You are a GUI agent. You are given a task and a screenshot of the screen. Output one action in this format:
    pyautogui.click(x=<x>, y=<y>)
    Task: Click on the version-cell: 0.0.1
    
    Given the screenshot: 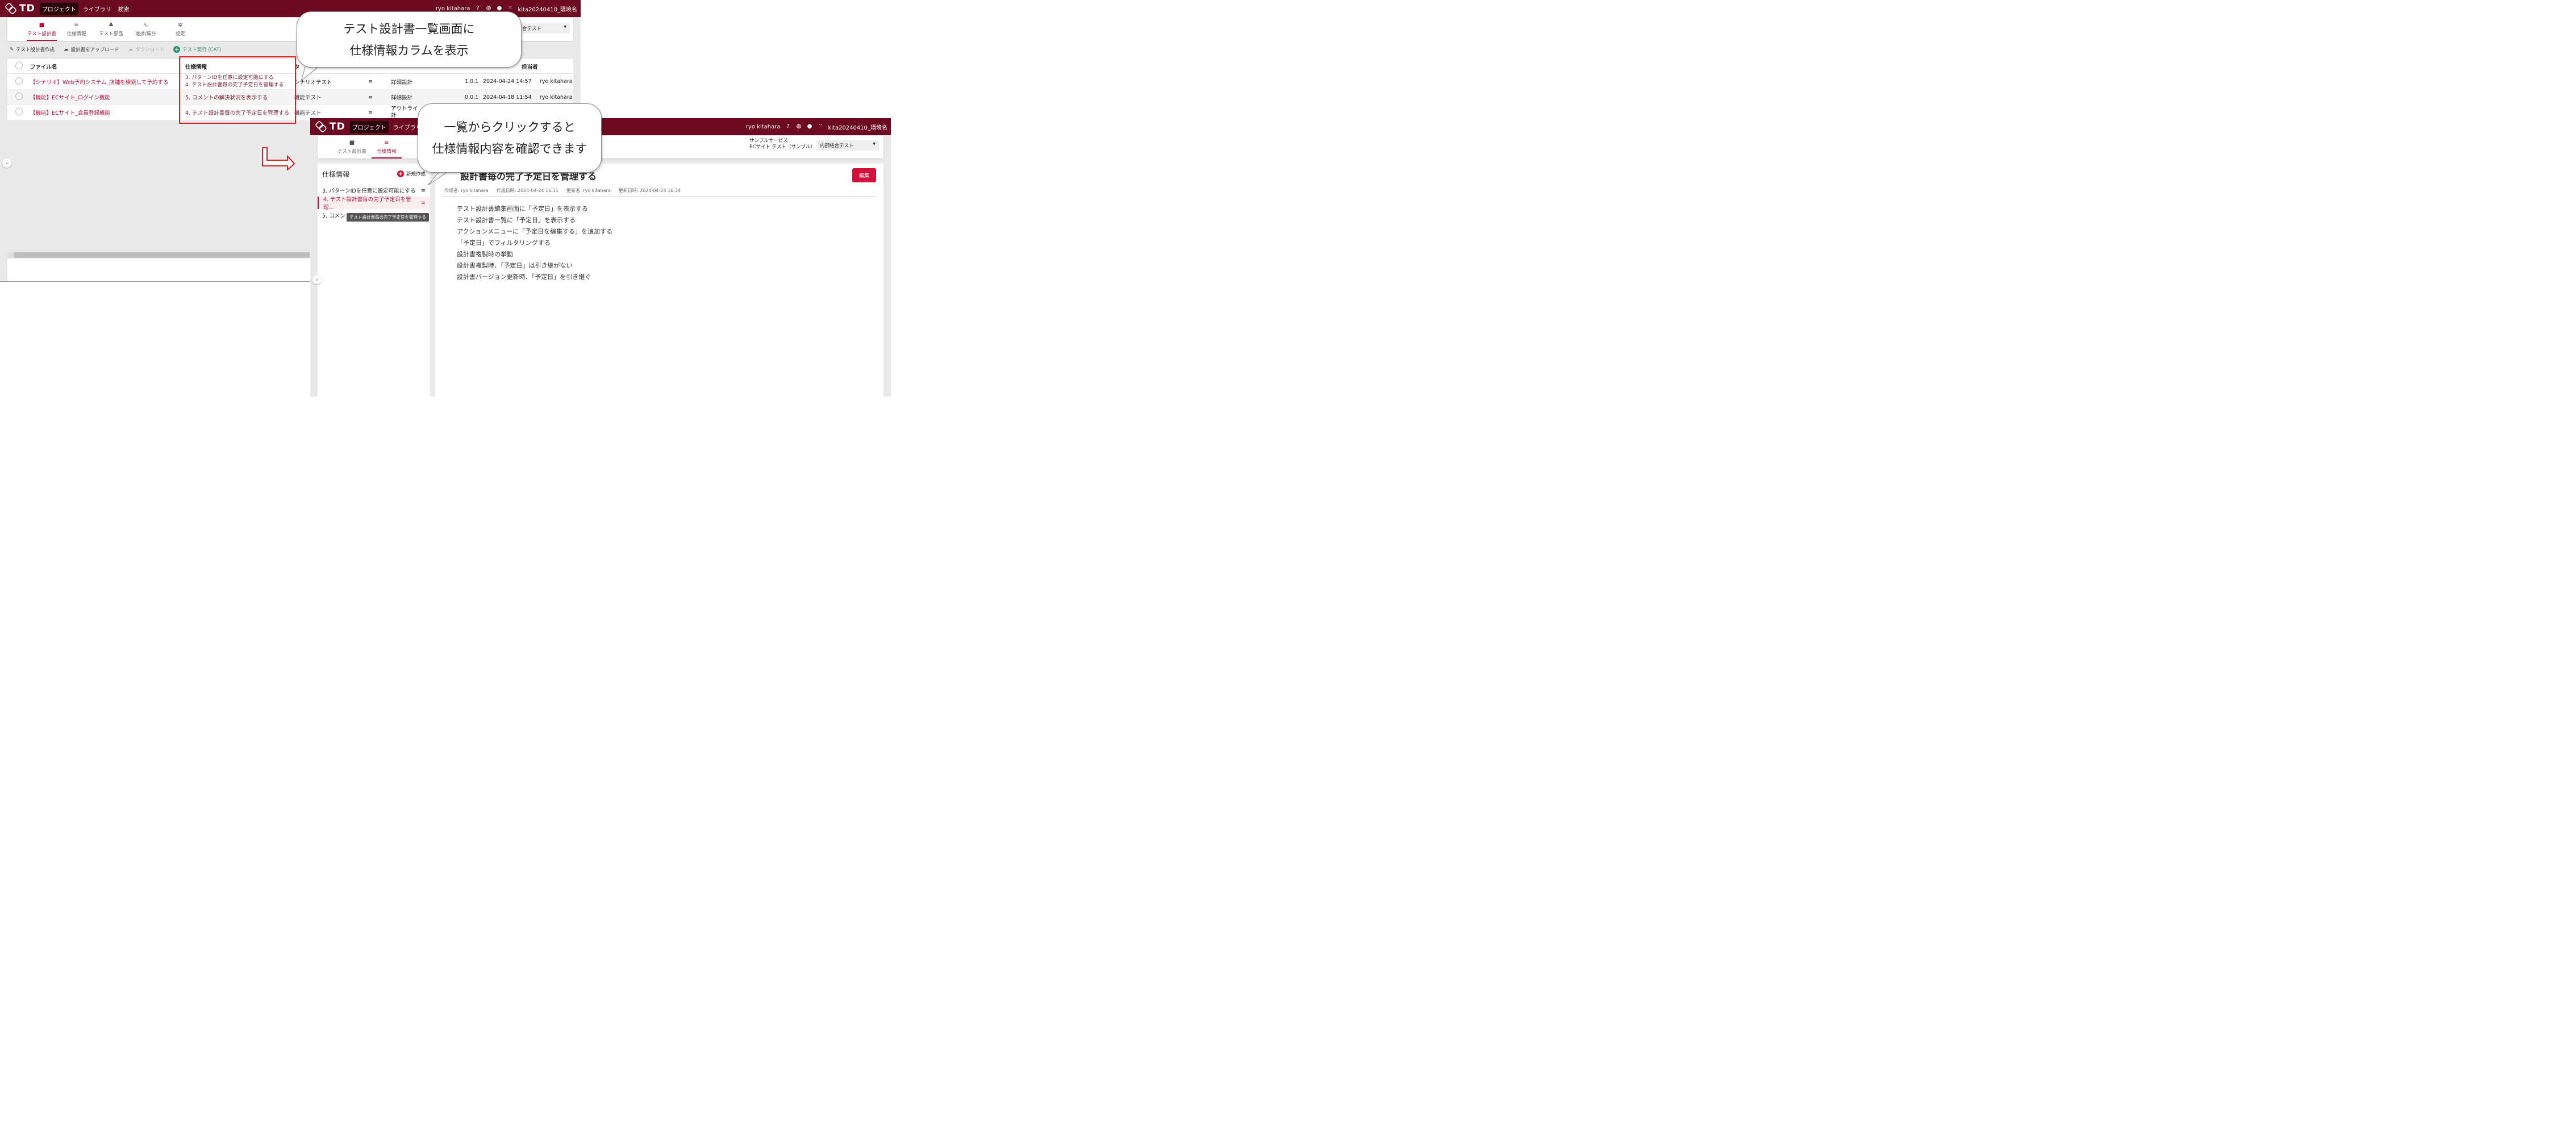 What is the action you would take?
    pyautogui.click(x=472, y=97)
    